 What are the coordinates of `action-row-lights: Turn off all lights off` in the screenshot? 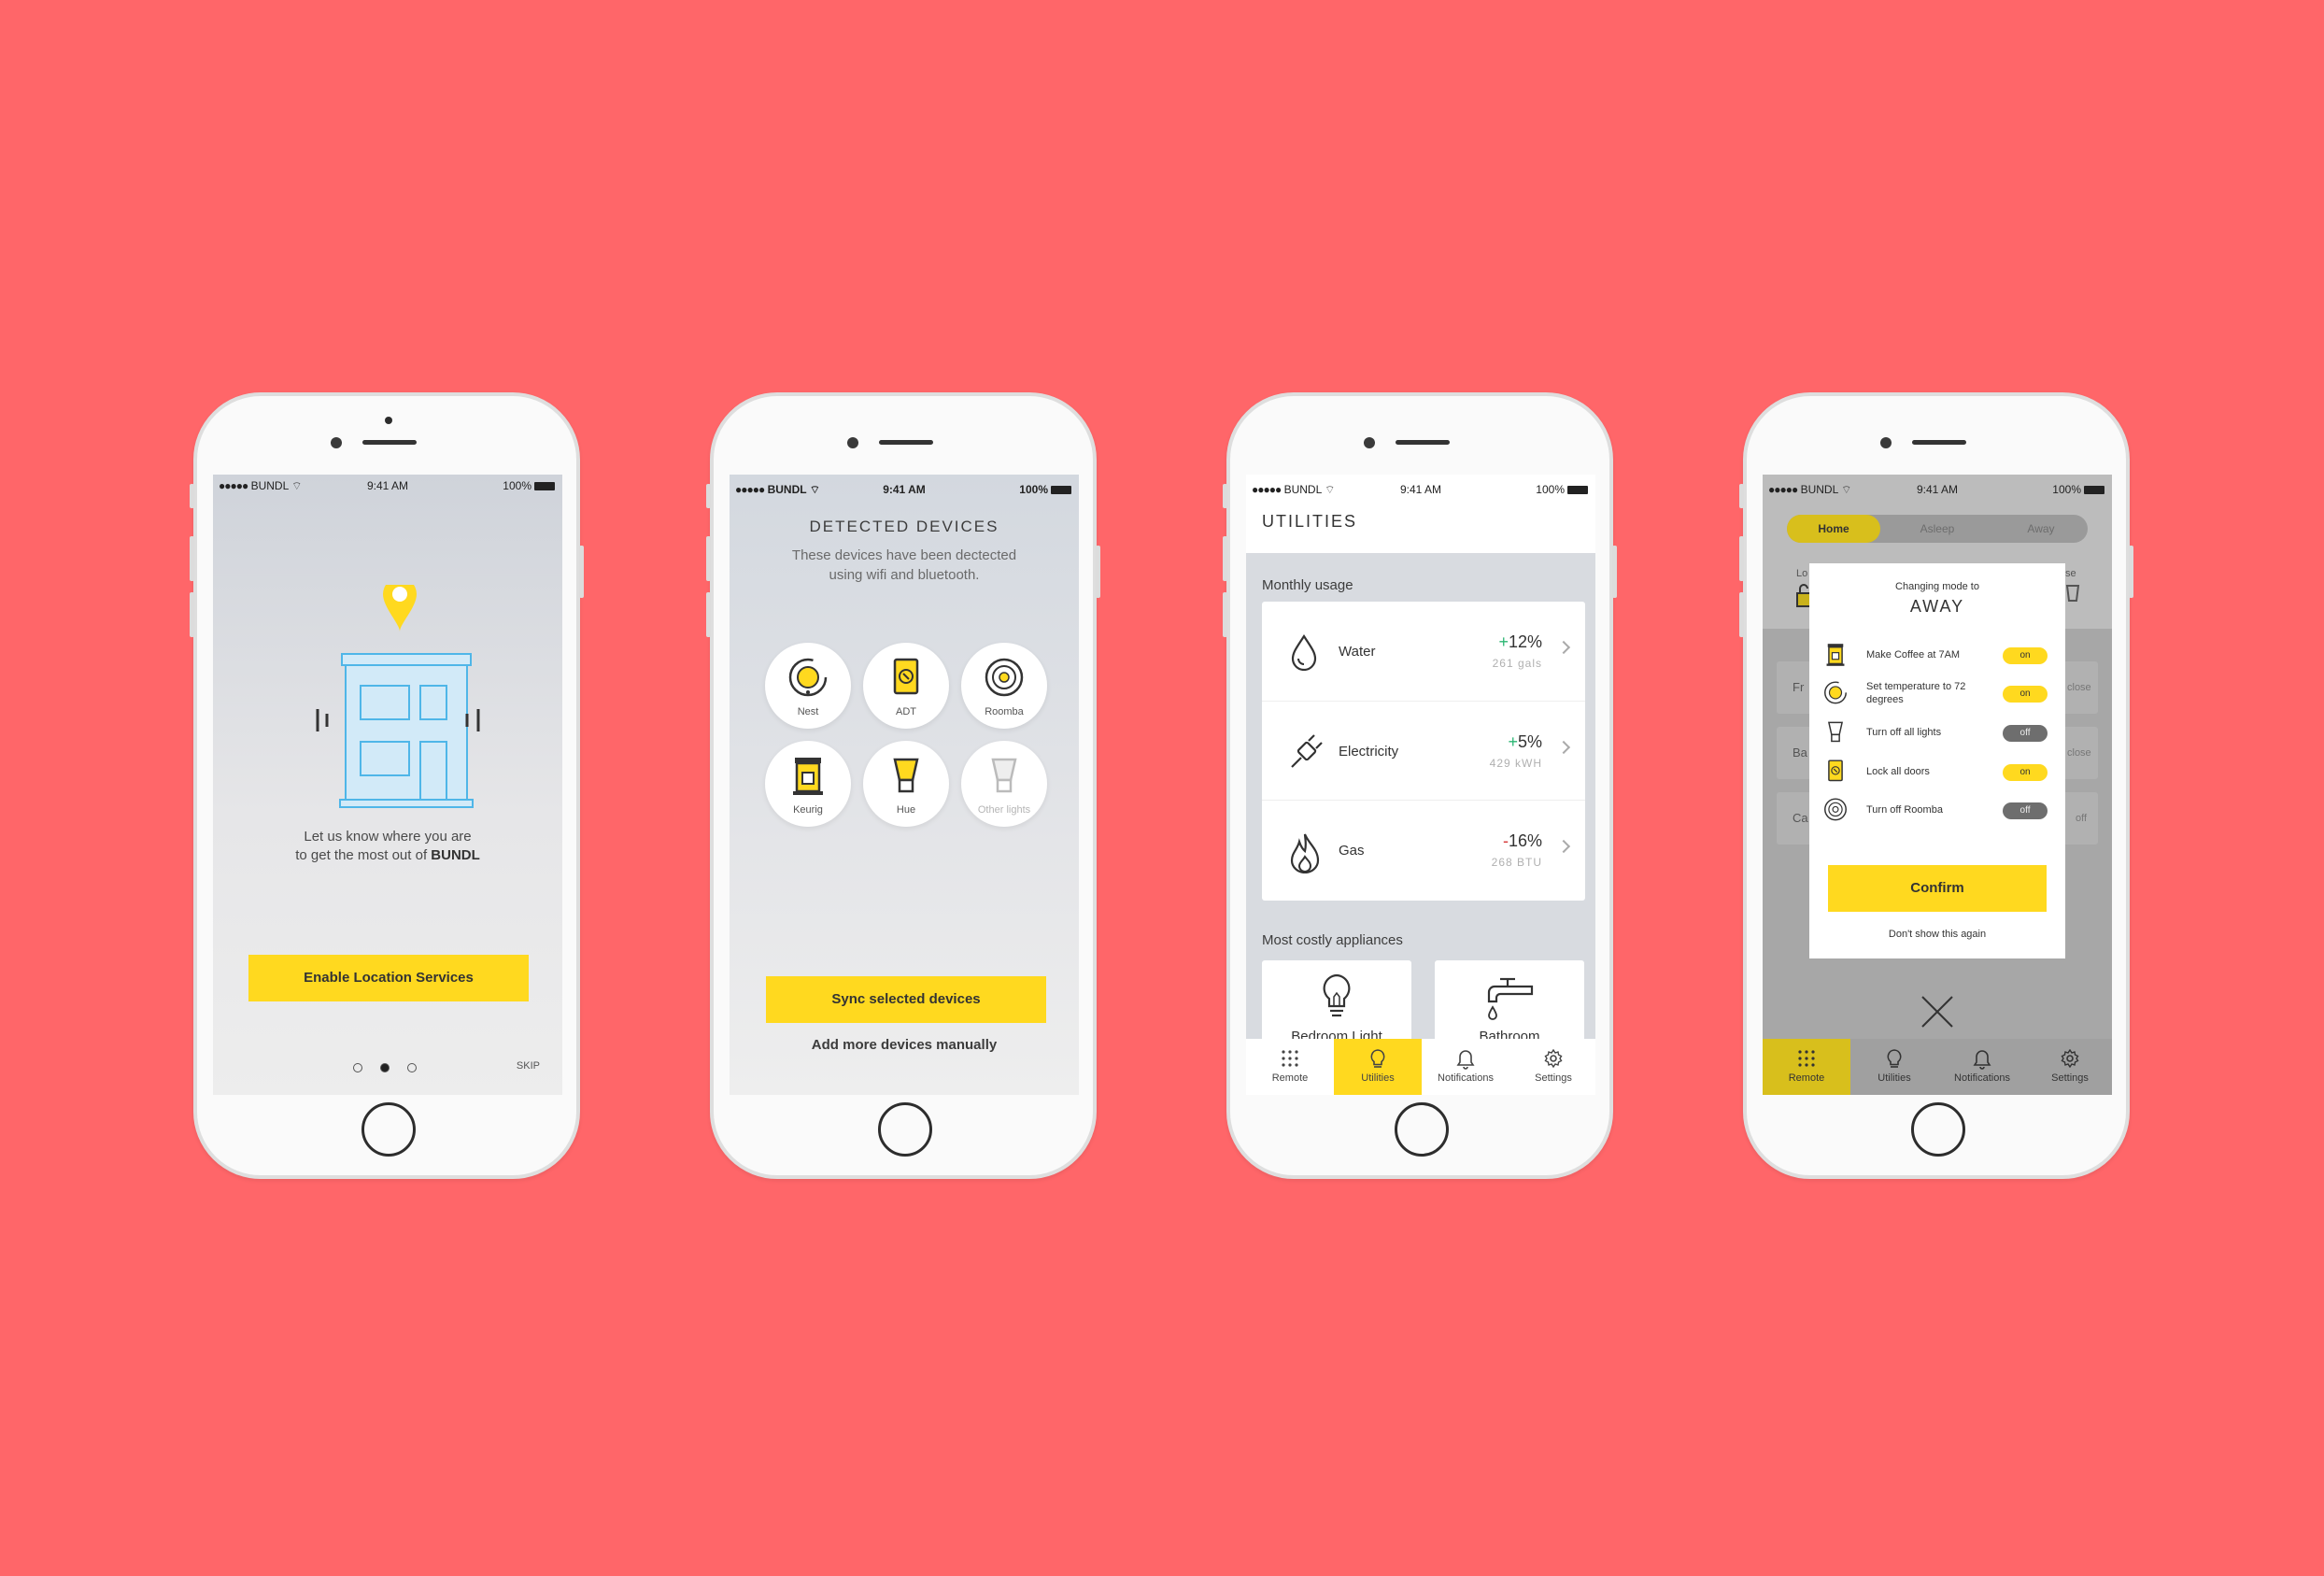 It's located at (1935, 732).